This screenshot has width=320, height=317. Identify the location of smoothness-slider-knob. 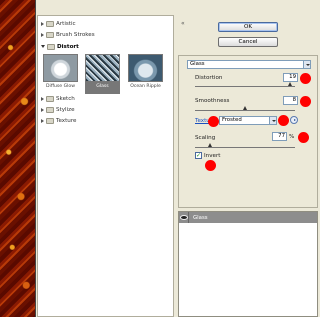
(244, 108).